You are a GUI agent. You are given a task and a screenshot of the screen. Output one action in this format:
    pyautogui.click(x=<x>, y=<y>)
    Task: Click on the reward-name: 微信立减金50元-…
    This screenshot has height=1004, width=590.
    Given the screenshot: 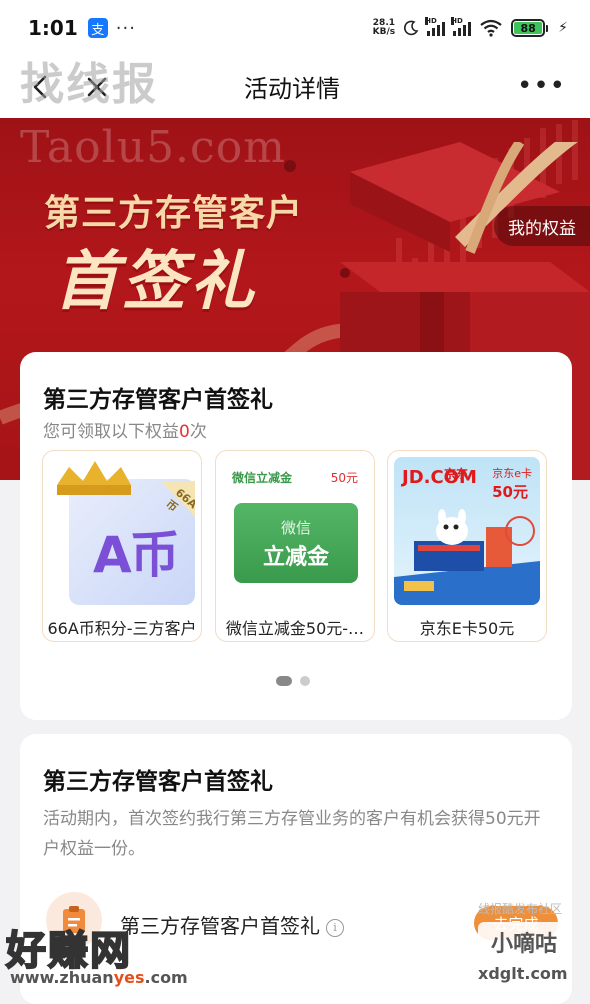 What is the action you would take?
    pyautogui.click(x=295, y=628)
    